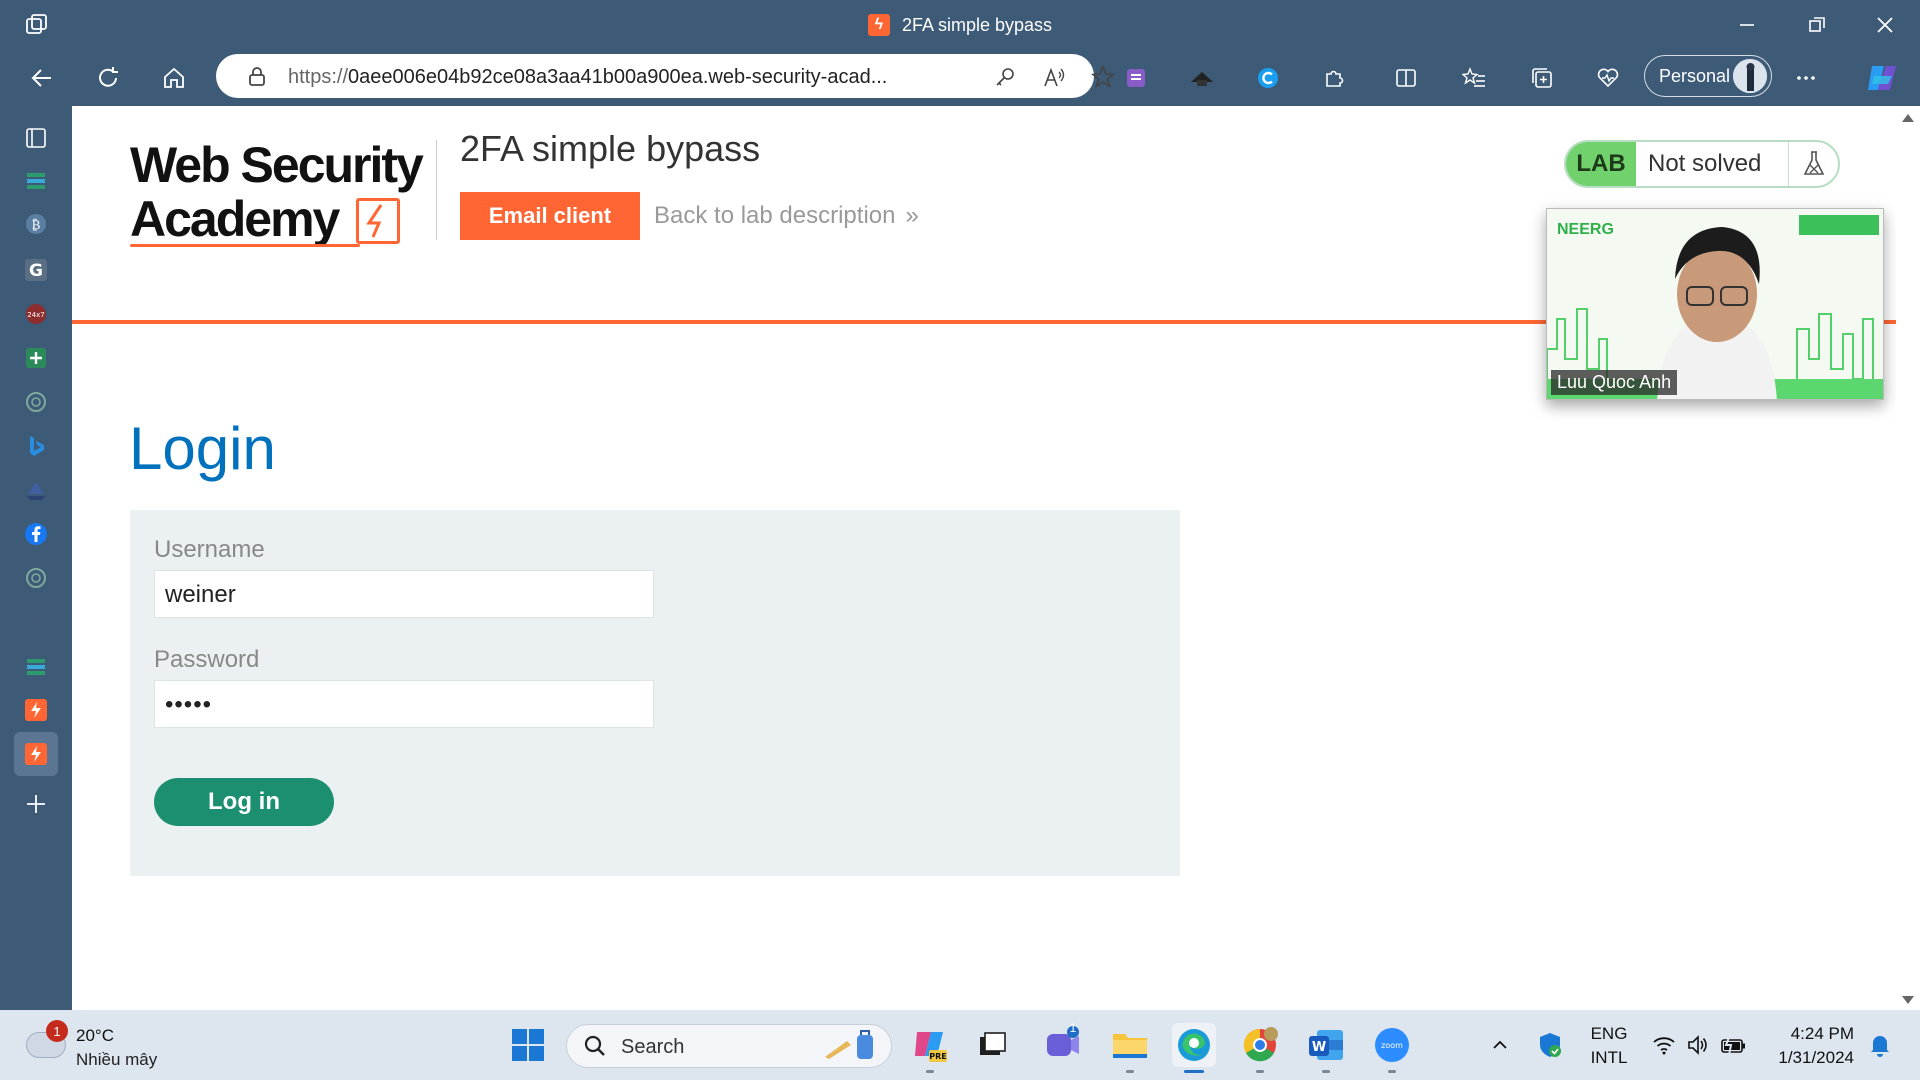 Image resolution: width=1920 pixels, height=1080 pixels. Describe the element at coordinates (930, 1048) in the screenshot. I see `taskbar-copilot-pre-app: PRE` at that location.